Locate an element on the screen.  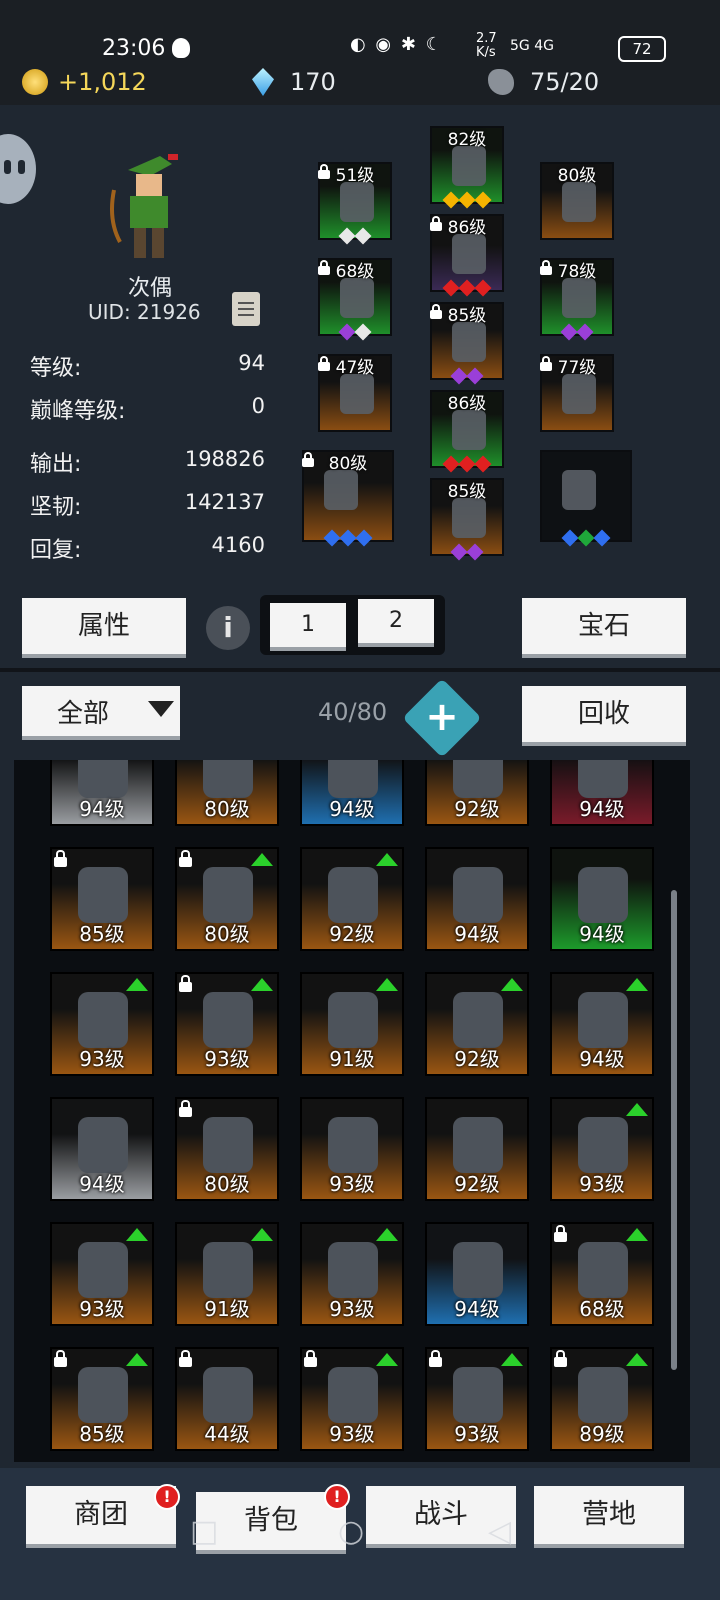
stat-label-recovery: 回复: is located at coordinates (56, 550).